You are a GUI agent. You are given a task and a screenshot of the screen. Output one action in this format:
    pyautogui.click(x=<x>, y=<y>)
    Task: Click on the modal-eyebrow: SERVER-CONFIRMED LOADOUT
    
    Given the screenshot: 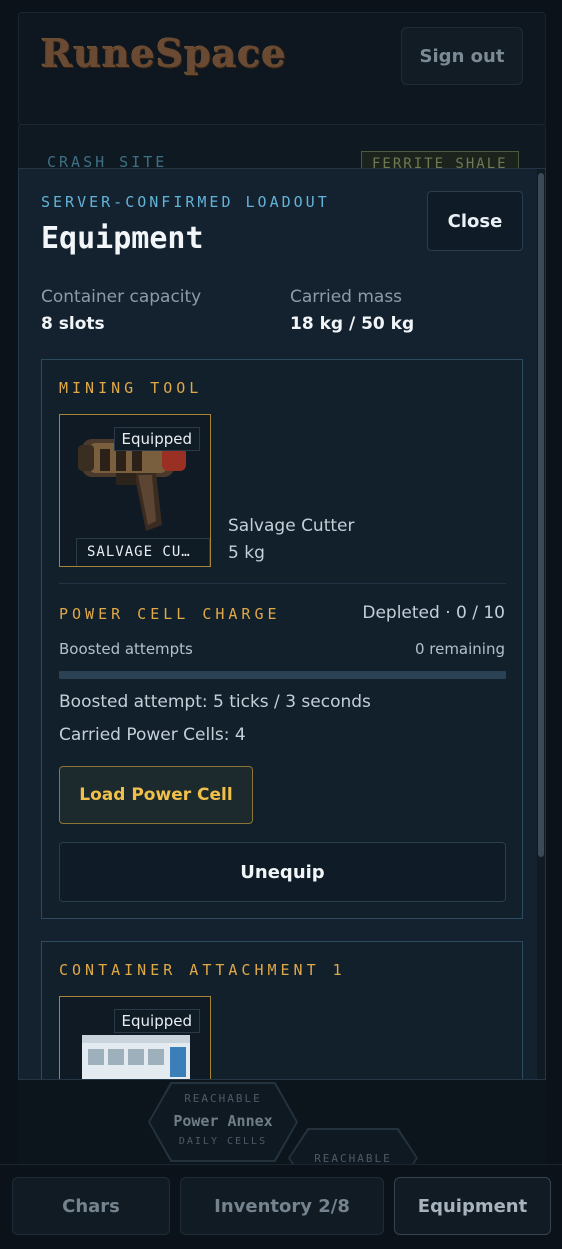 What is the action you would take?
    pyautogui.click(x=185, y=202)
    